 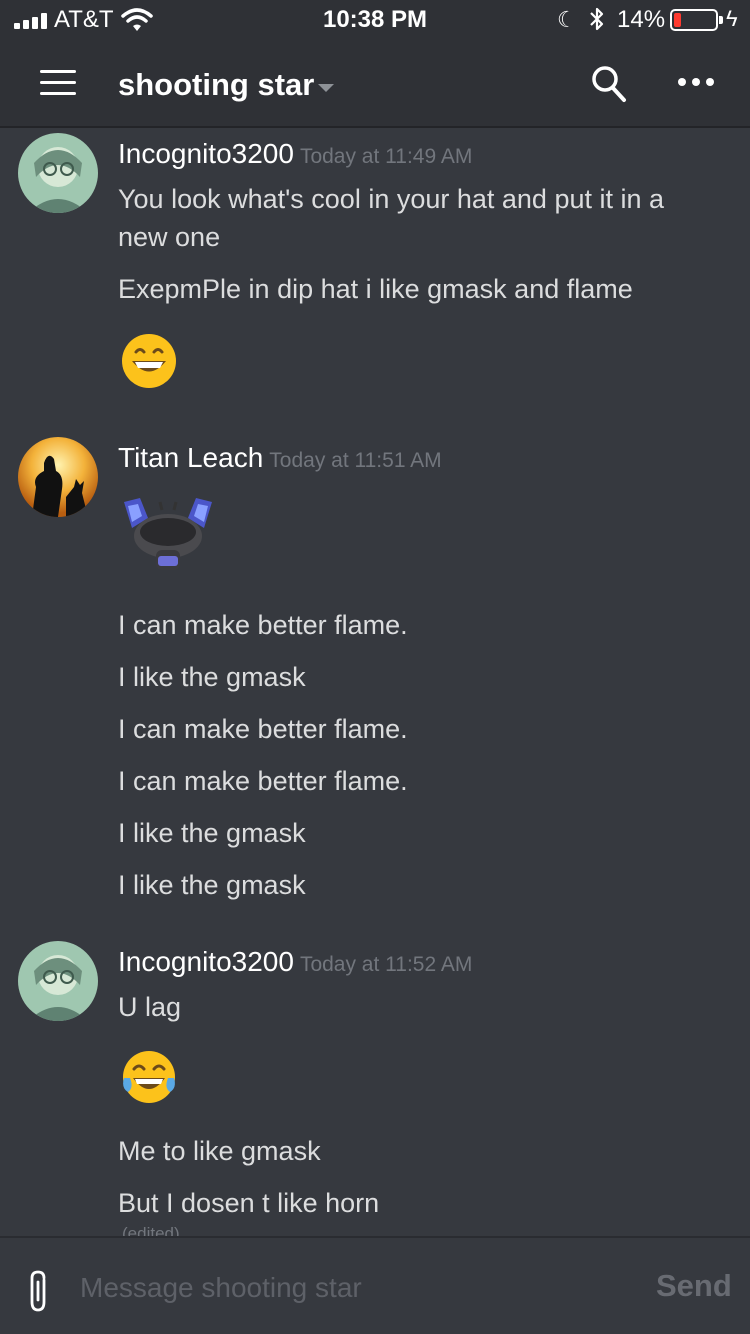 I want to click on channel-header: shooting star, so click(x=375, y=84).